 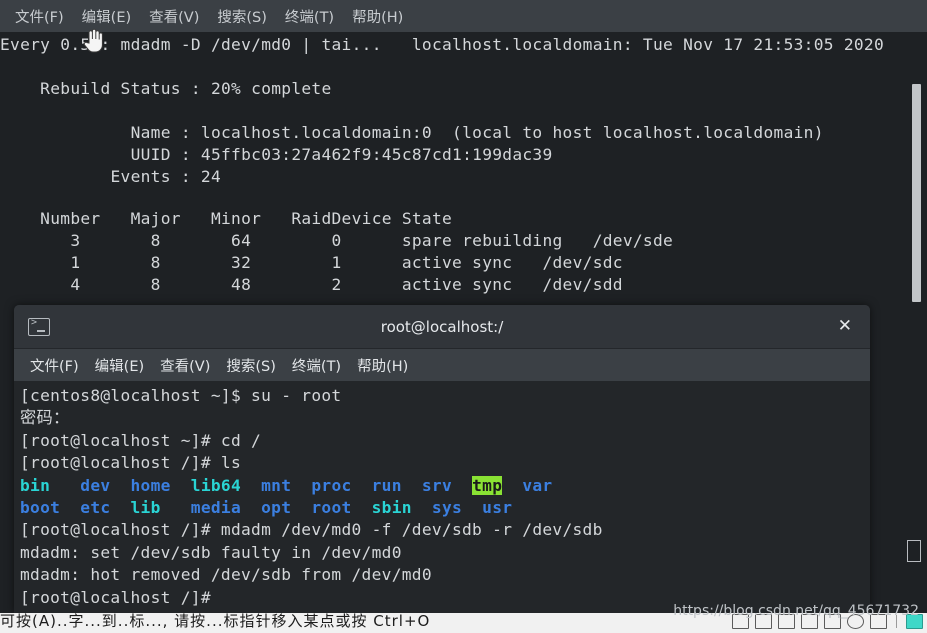 What do you see at coordinates (95, 485) in the screenshot?
I see `terminal-token: dev` at bounding box center [95, 485].